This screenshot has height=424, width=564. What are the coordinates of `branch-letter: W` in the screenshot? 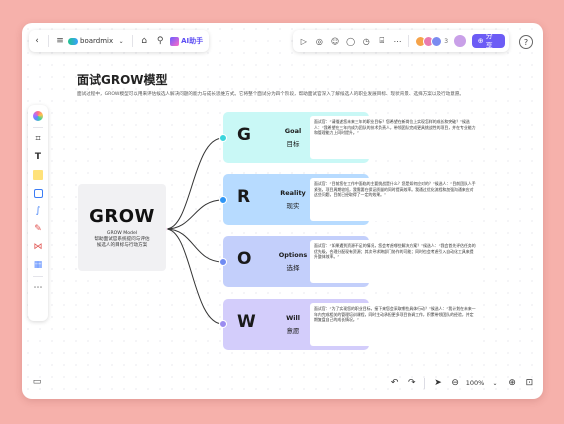 It's located at (246, 322).